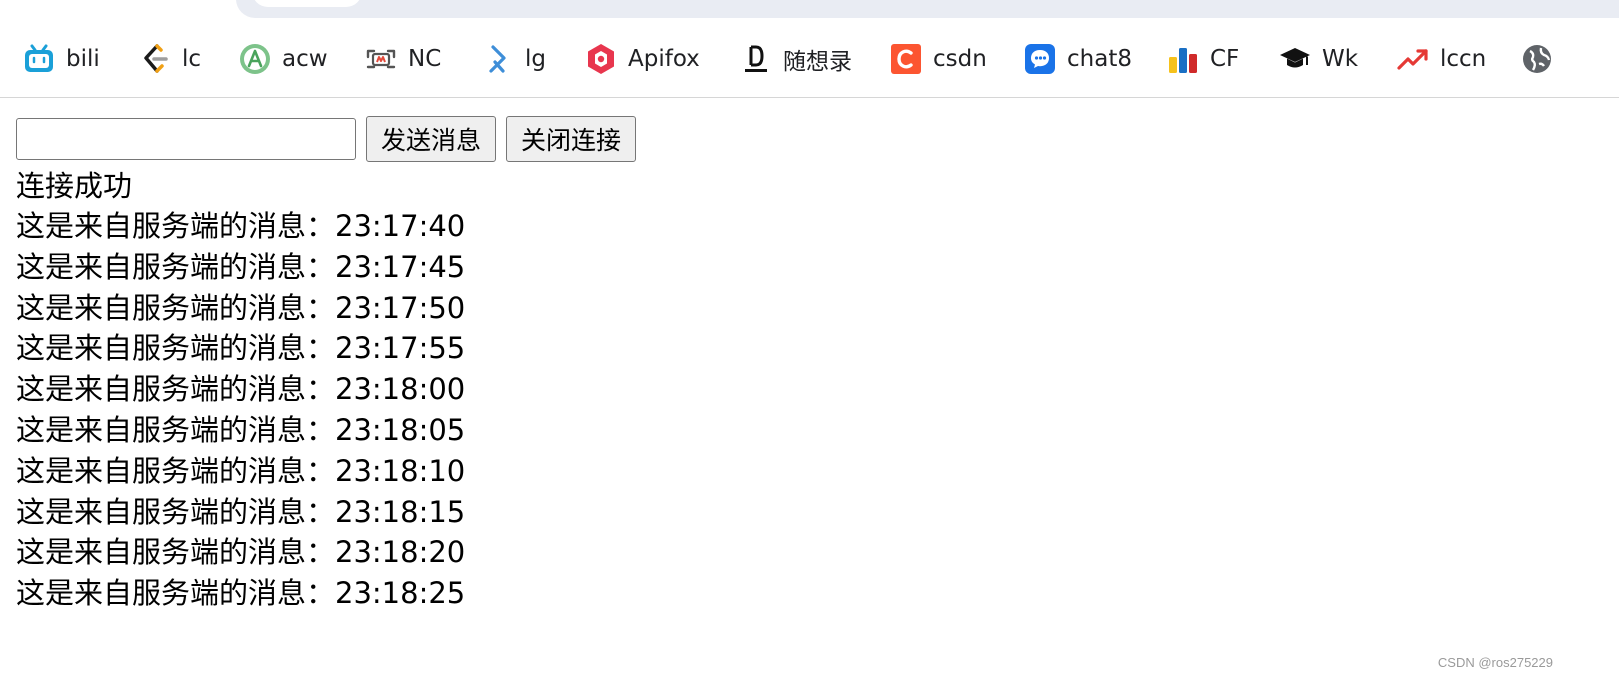  I want to click on bookmark-csdn: csdn, so click(938, 59).